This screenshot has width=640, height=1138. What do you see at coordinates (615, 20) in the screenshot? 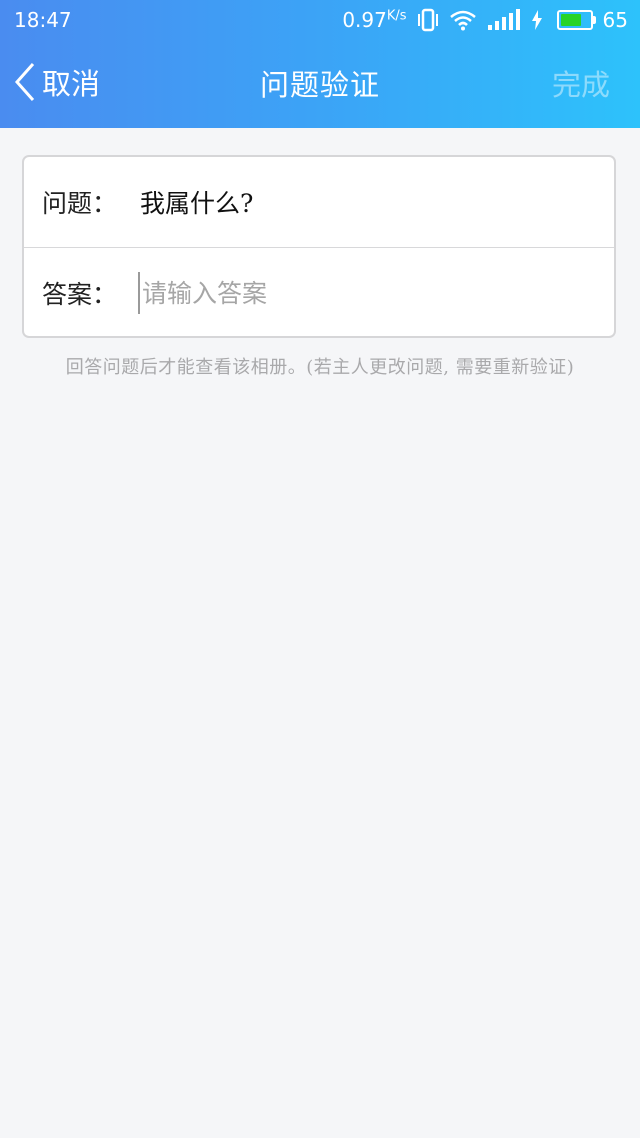
I see `battery-level: 65` at bounding box center [615, 20].